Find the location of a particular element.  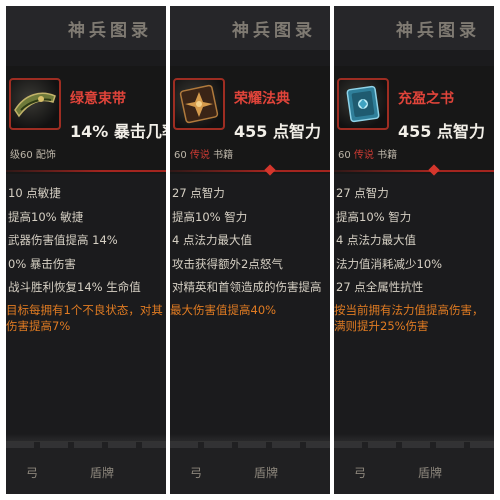

attribute-line: 27 点全属性抗性 is located at coordinates (380, 287).